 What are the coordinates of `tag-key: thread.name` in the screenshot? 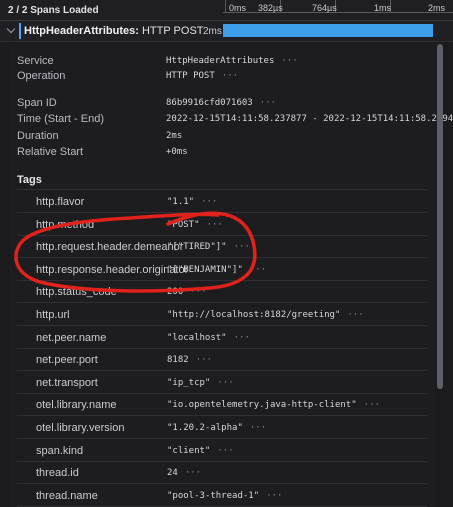 It's located at (67, 495).